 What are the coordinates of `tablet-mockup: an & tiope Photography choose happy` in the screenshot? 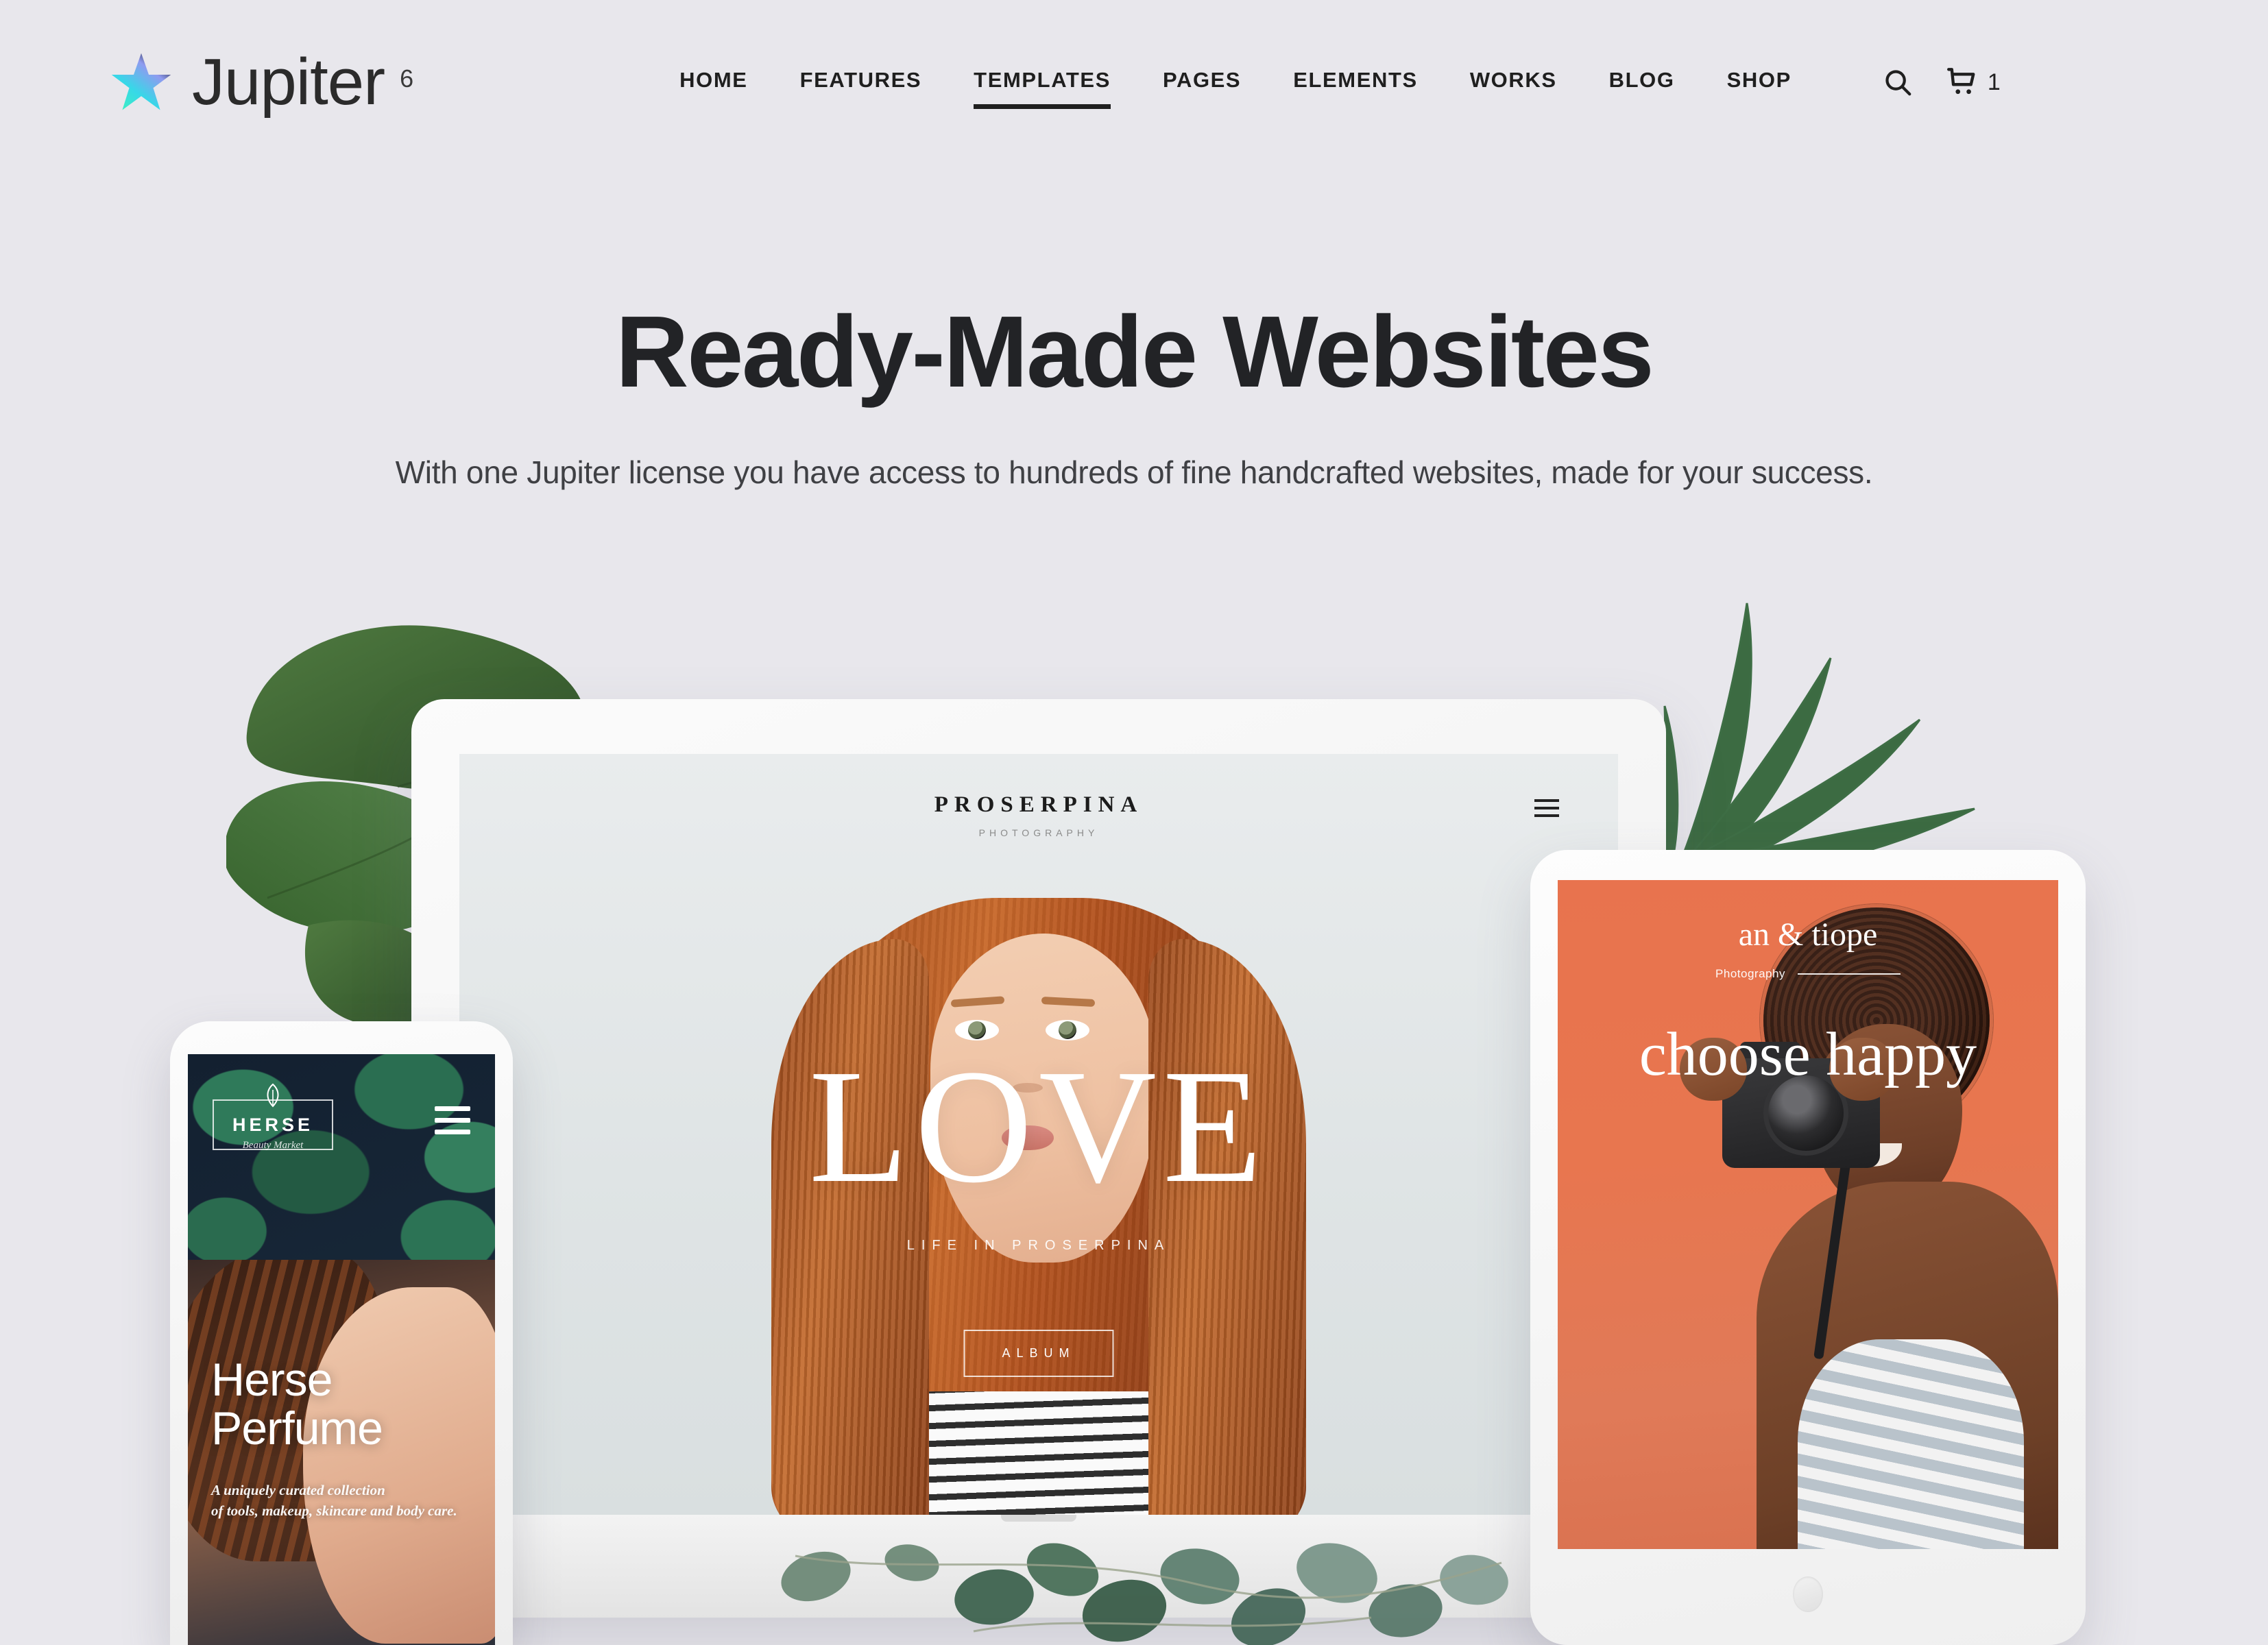 It's located at (1808, 1247).